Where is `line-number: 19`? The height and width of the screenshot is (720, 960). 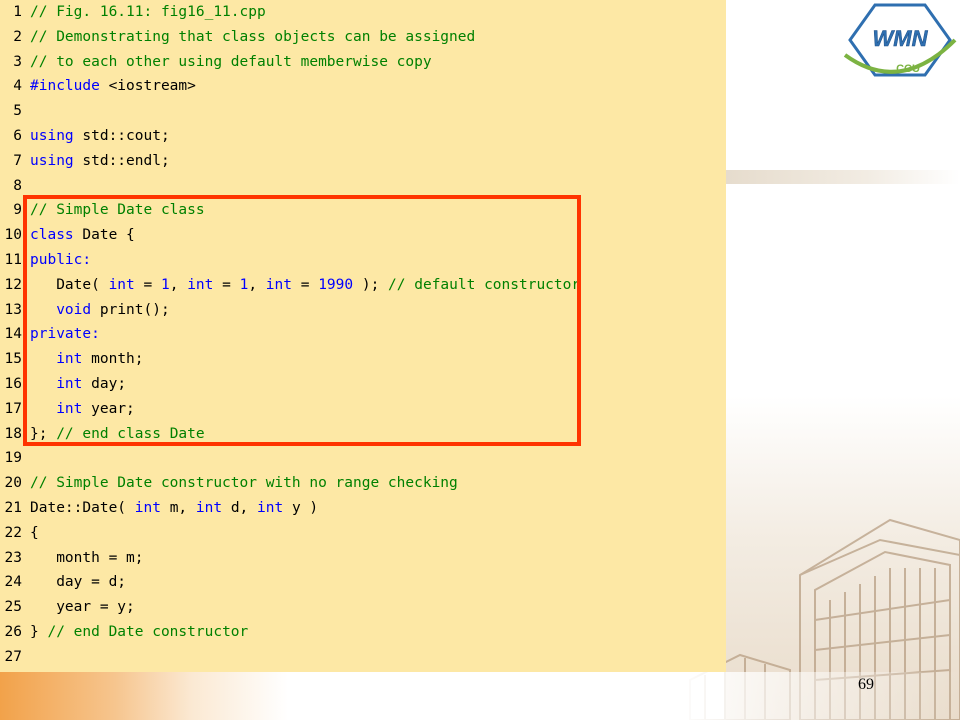 line-number: 19 is located at coordinates (13, 458).